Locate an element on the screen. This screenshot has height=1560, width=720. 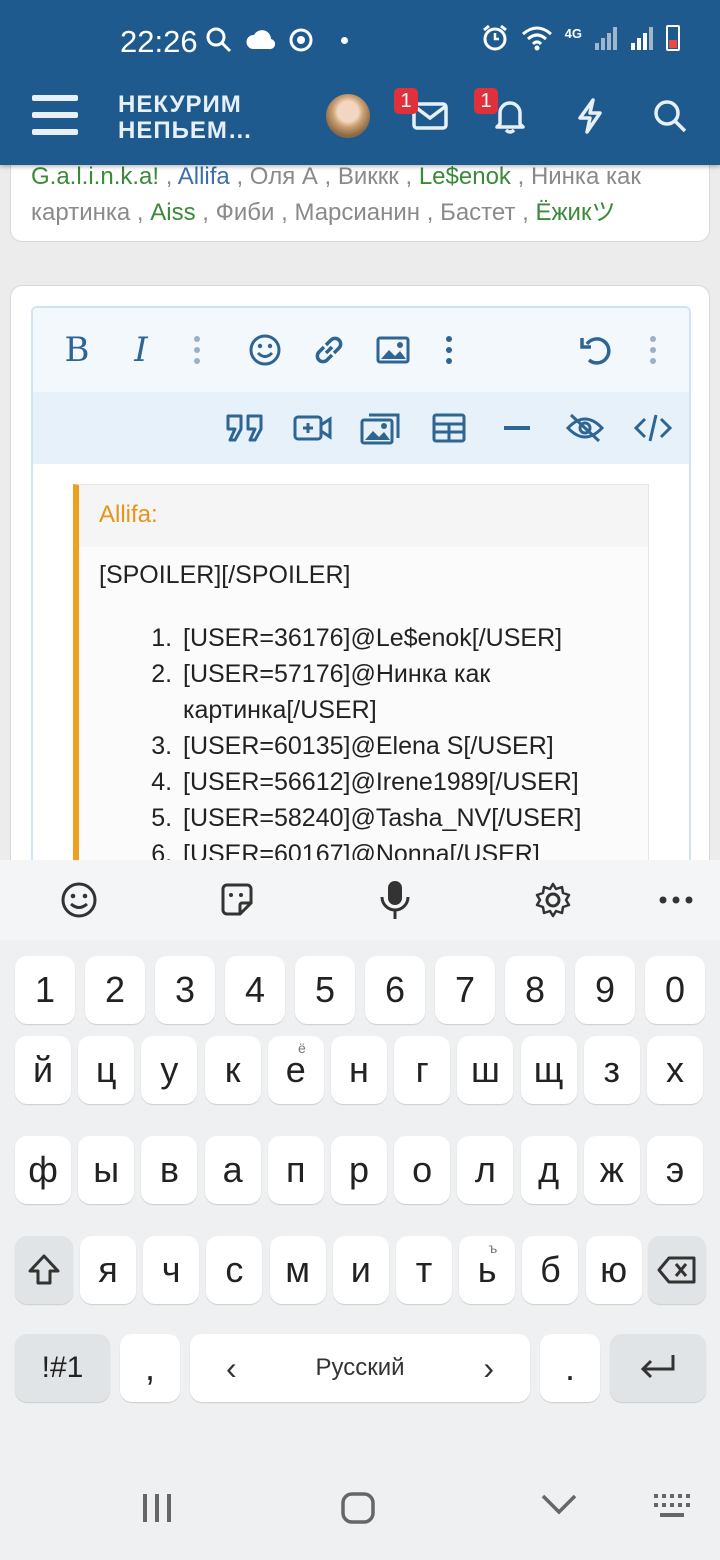
key: 2 is located at coordinates (115, 990).